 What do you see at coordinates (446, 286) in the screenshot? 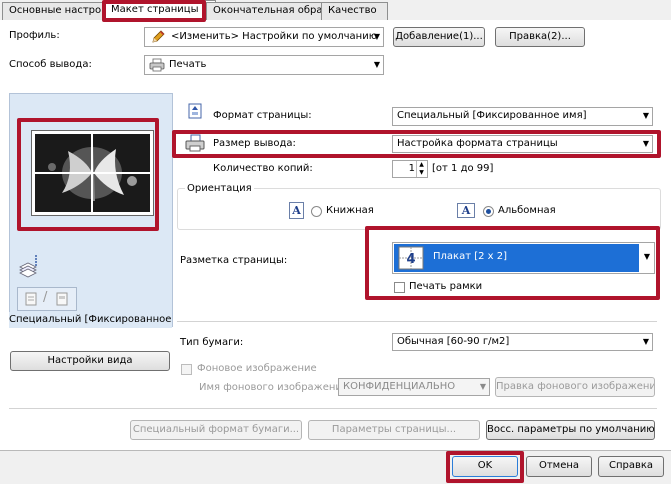
I see `print-frame-label: Печать рамки` at bounding box center [446, 286].